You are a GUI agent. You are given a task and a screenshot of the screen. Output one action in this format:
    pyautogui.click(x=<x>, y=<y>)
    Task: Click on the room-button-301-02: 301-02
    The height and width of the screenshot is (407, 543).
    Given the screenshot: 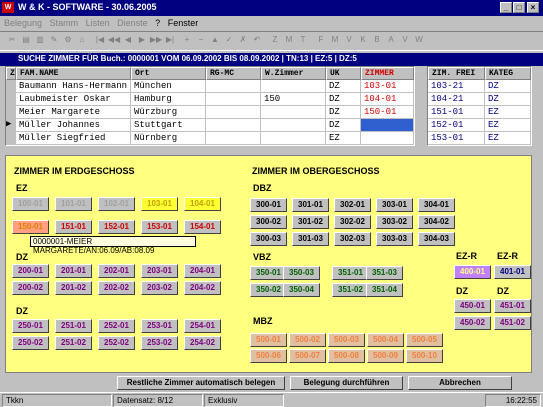 What is the action you would take?
    pyautogui.click(x=310, y=222)
    